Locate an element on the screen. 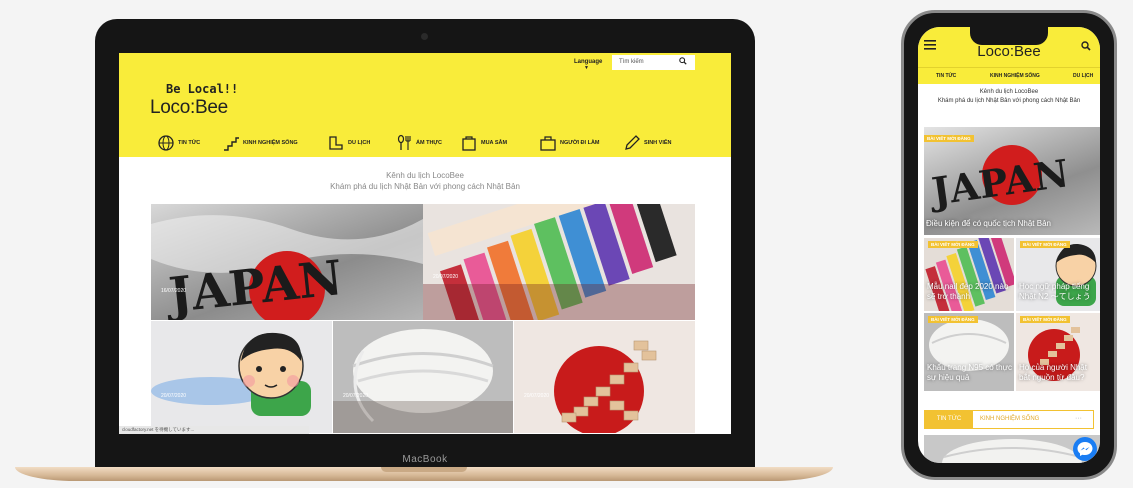  stairs-icon is located at coordinates (231, 144).